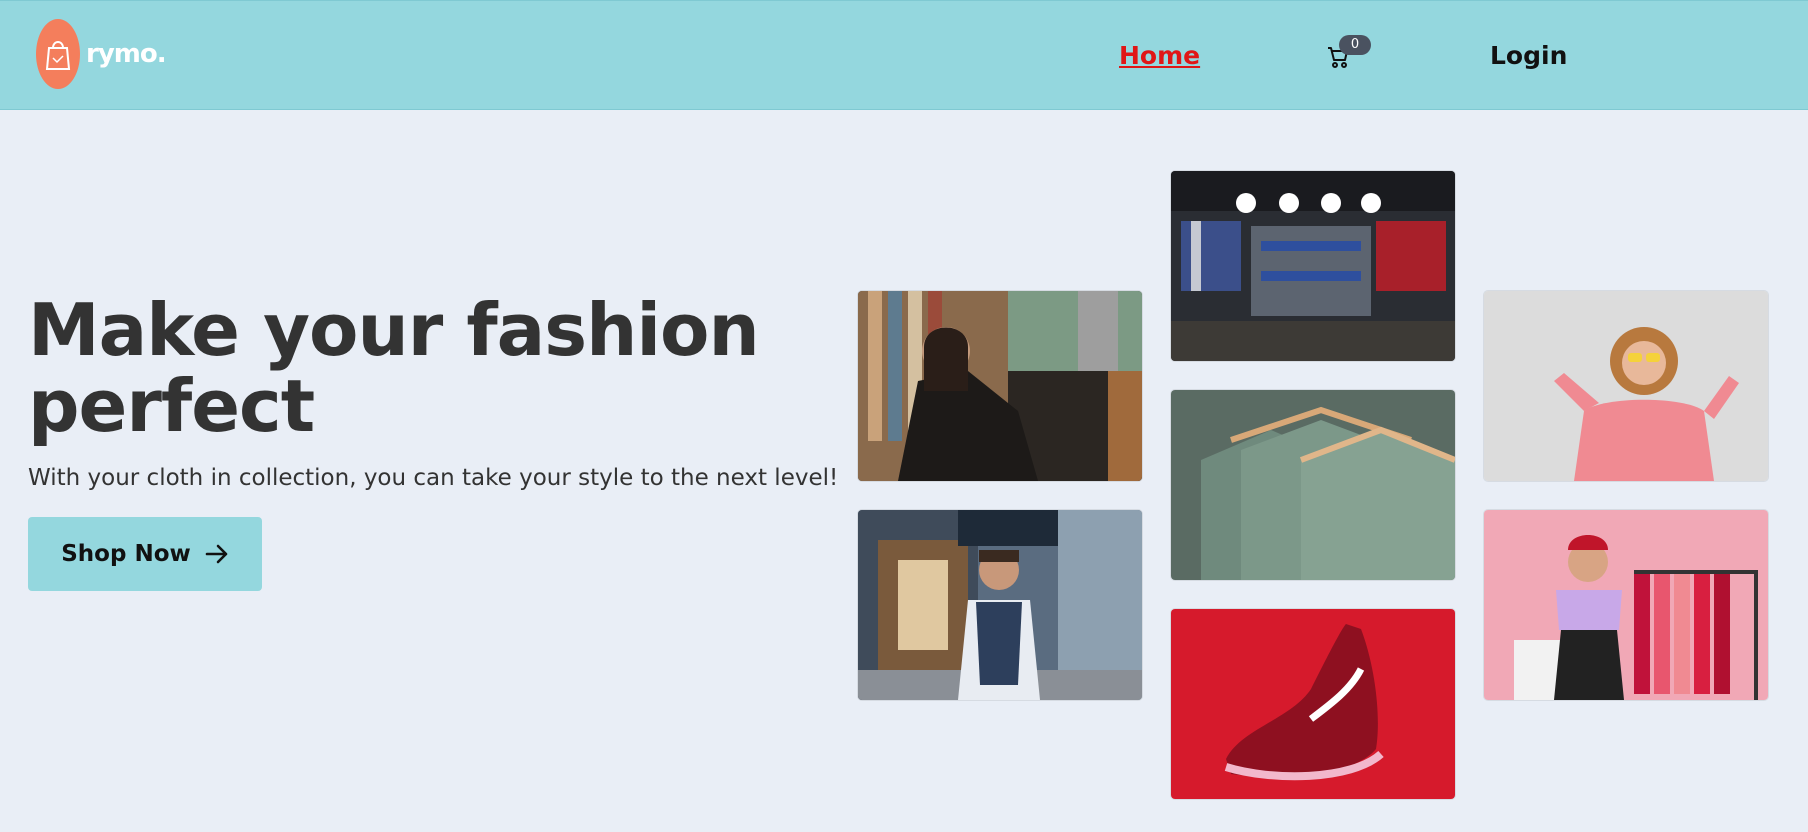  I want to click on logo: rymo., so click(101, 54).